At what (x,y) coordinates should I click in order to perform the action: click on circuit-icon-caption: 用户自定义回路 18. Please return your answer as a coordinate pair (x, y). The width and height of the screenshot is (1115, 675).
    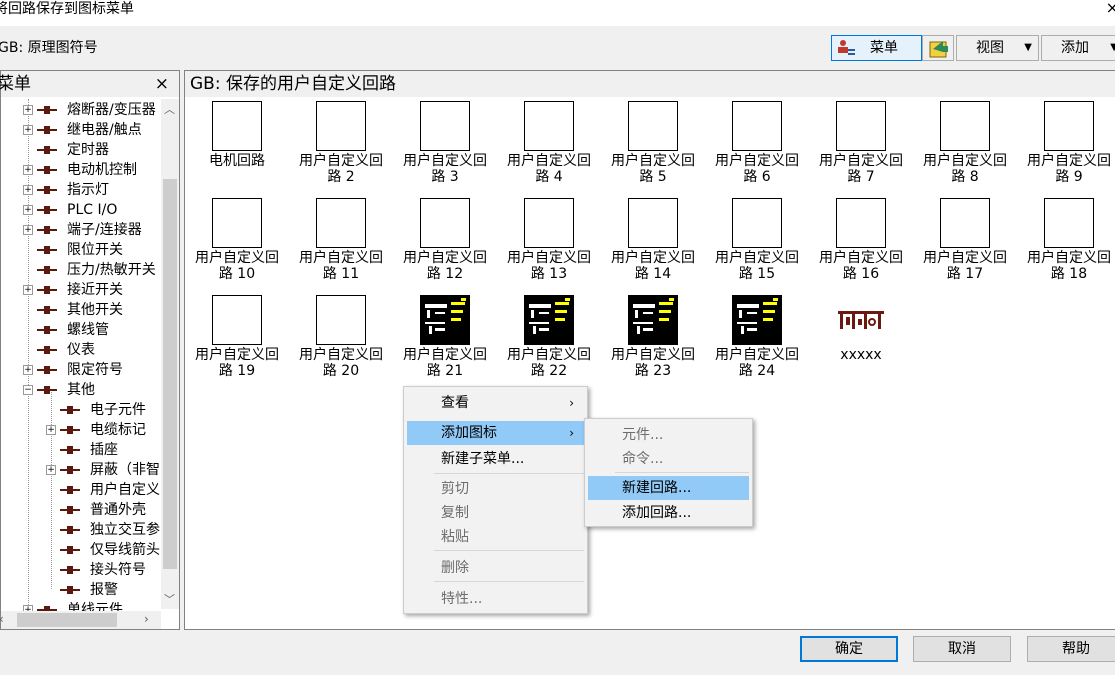
    Looking at the image, I should click on (1066, 266).